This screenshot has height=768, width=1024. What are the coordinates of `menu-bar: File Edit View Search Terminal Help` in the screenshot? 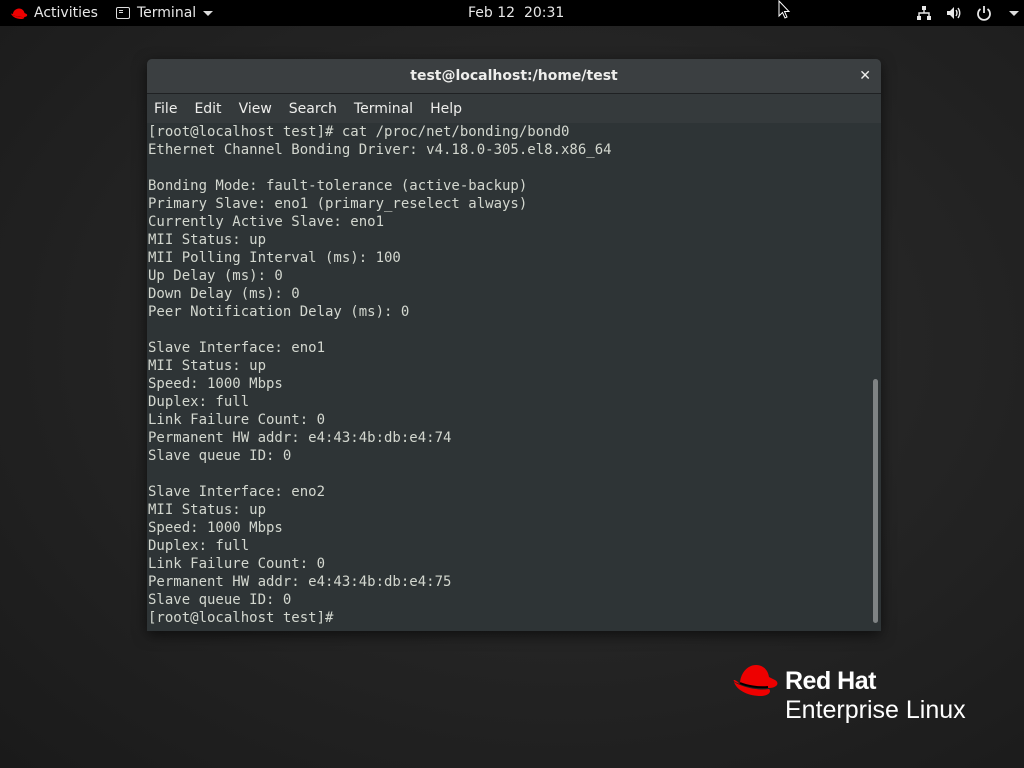 It's located at (514, 108).